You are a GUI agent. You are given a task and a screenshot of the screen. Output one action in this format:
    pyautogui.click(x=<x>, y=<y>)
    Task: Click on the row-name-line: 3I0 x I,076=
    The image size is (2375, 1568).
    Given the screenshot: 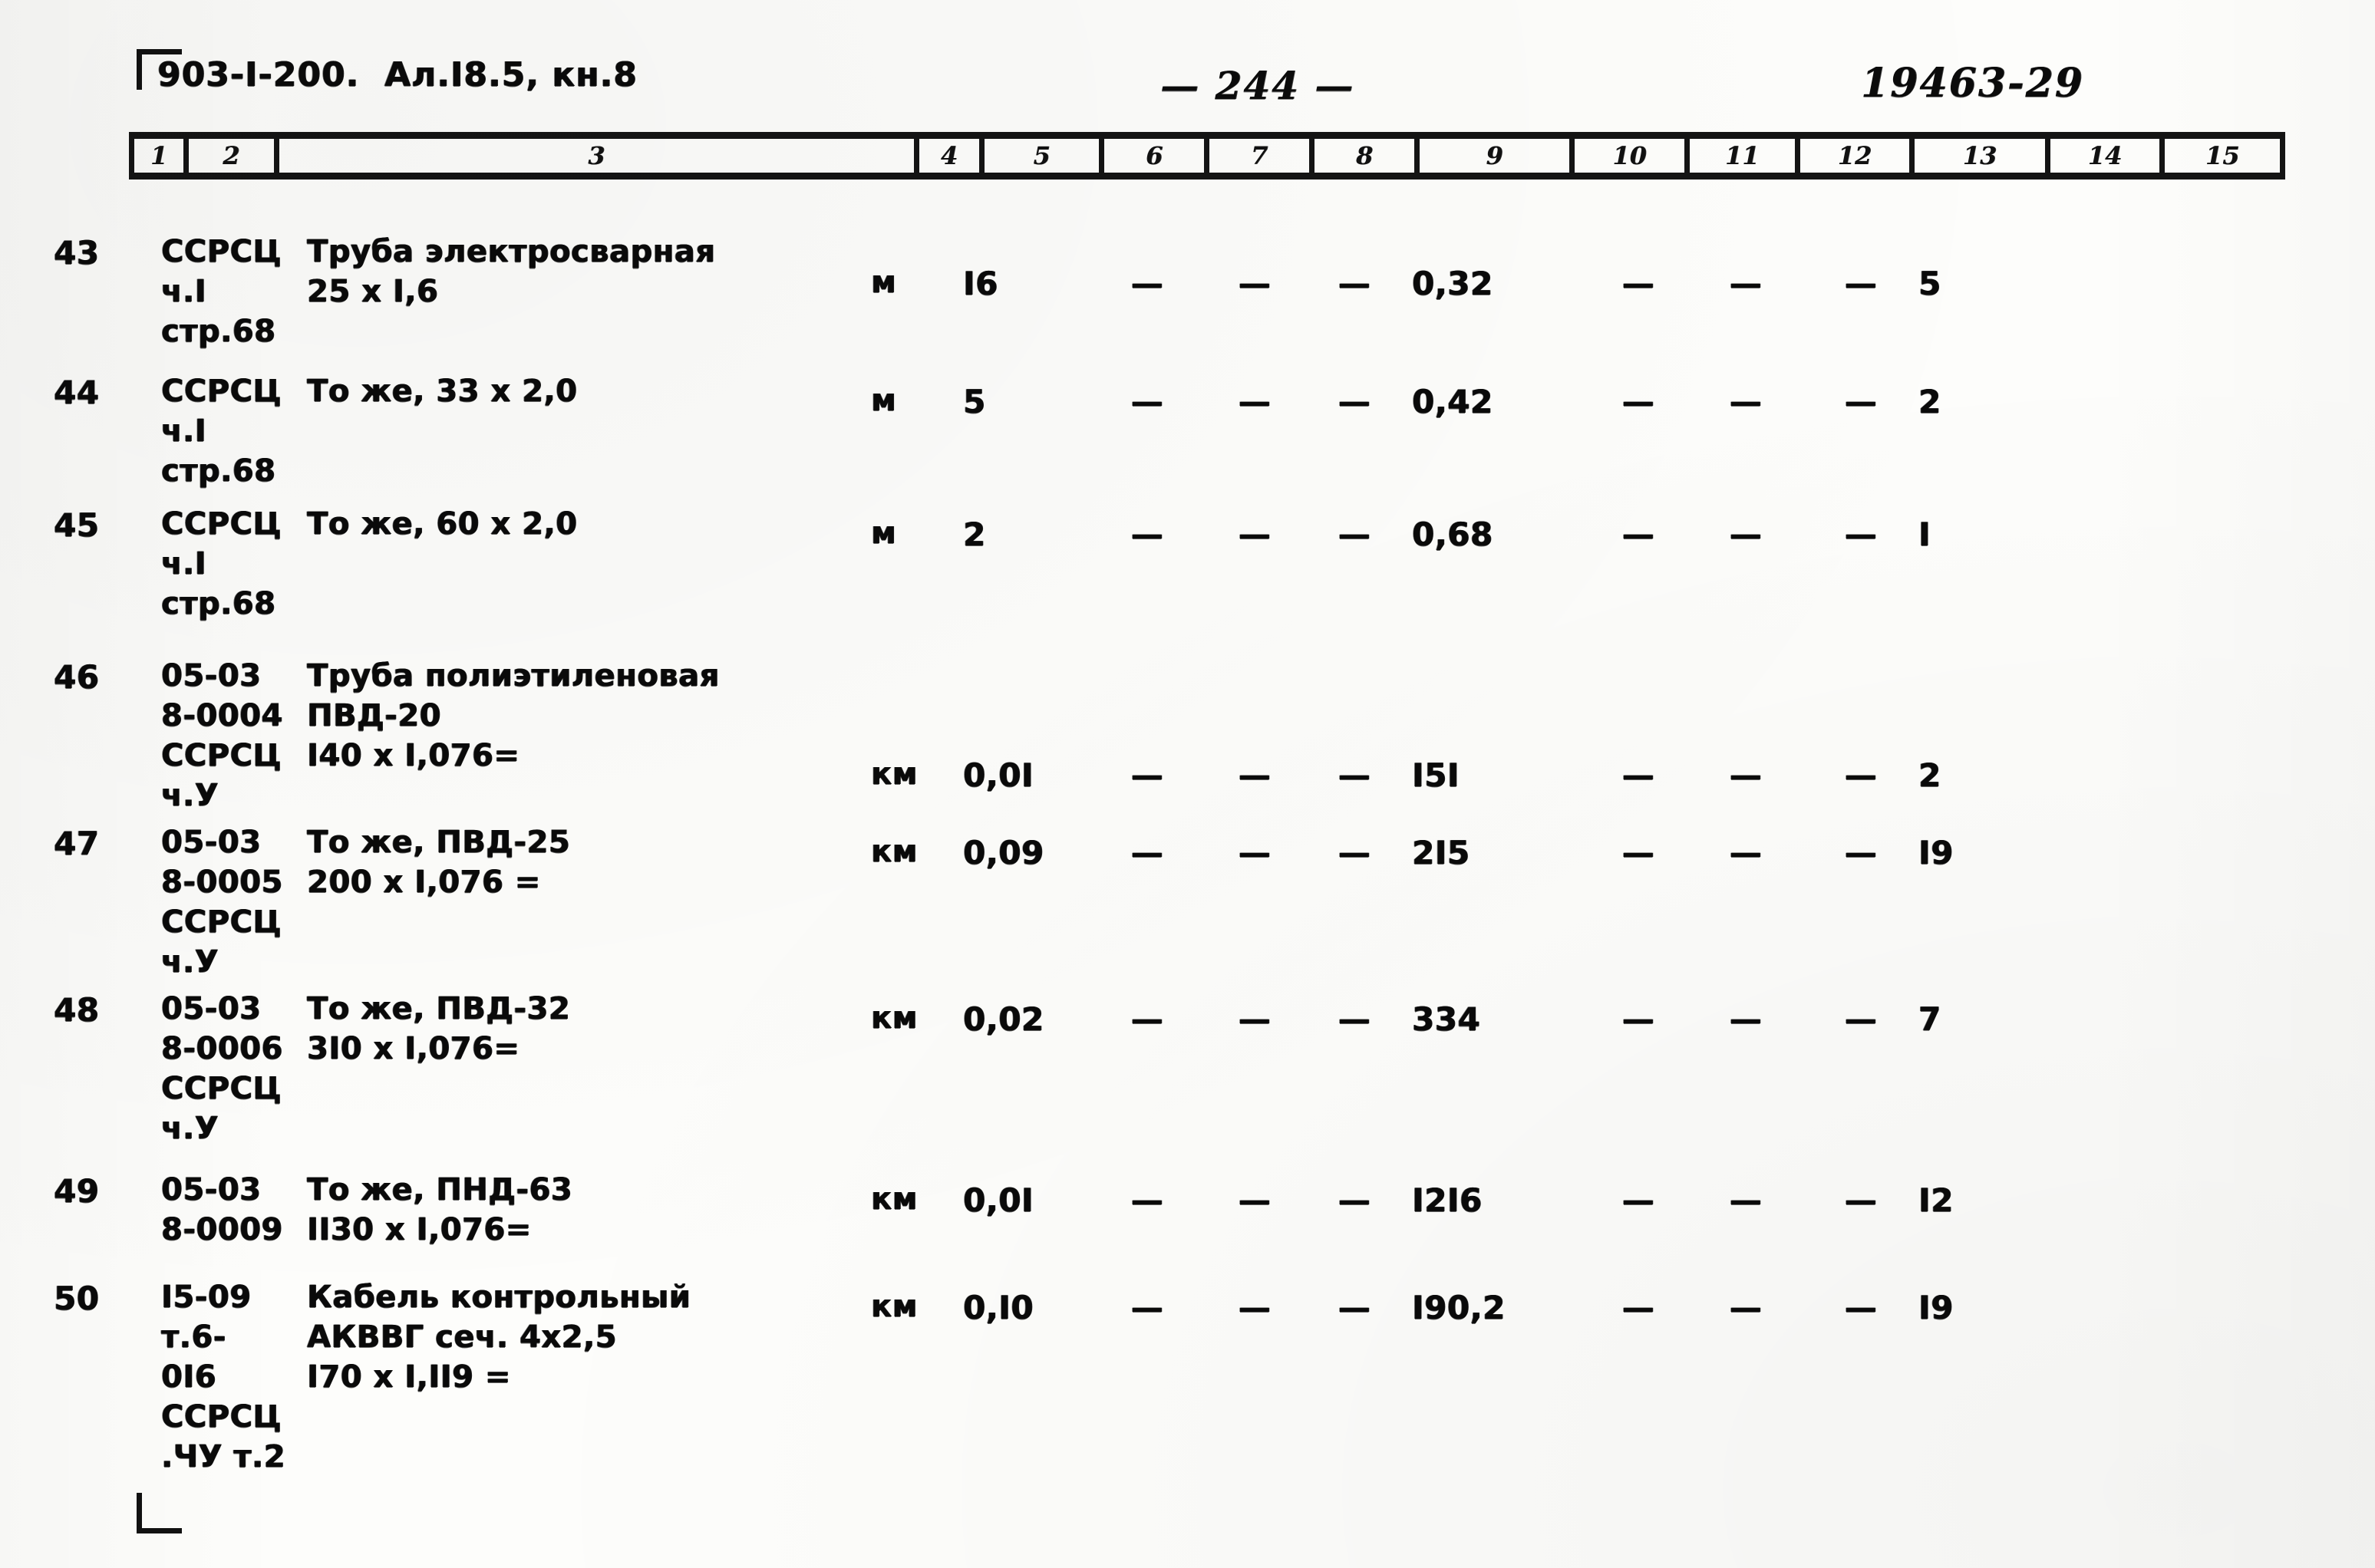 What is the action you would take?
    pyautogui.click(x=414, y=1048)
    